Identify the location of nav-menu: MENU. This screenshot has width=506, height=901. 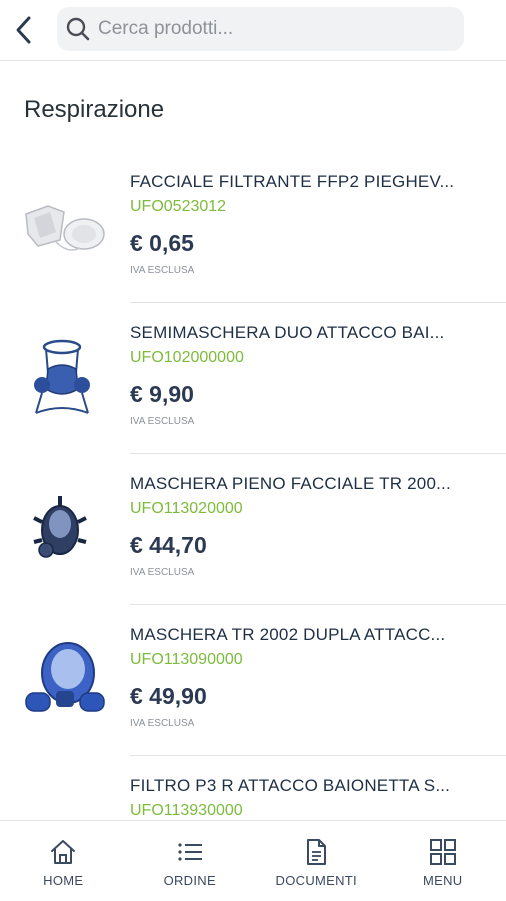
(443, 861).